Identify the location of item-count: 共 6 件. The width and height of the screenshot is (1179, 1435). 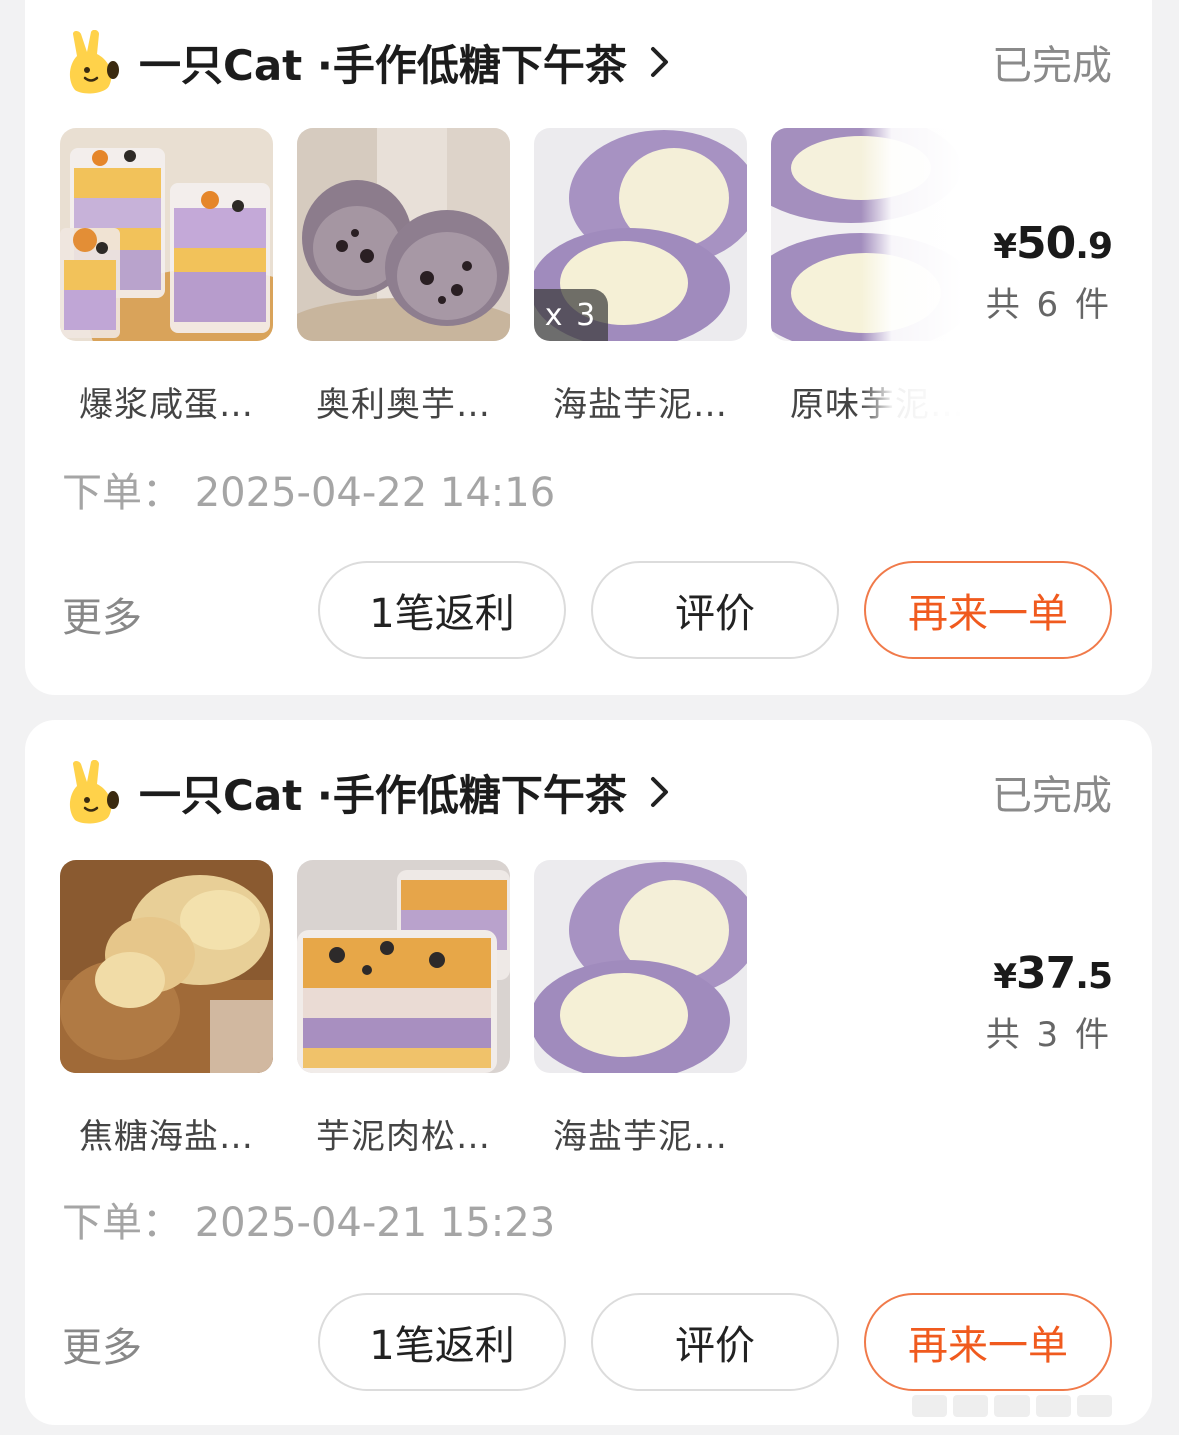
(1048, 305).